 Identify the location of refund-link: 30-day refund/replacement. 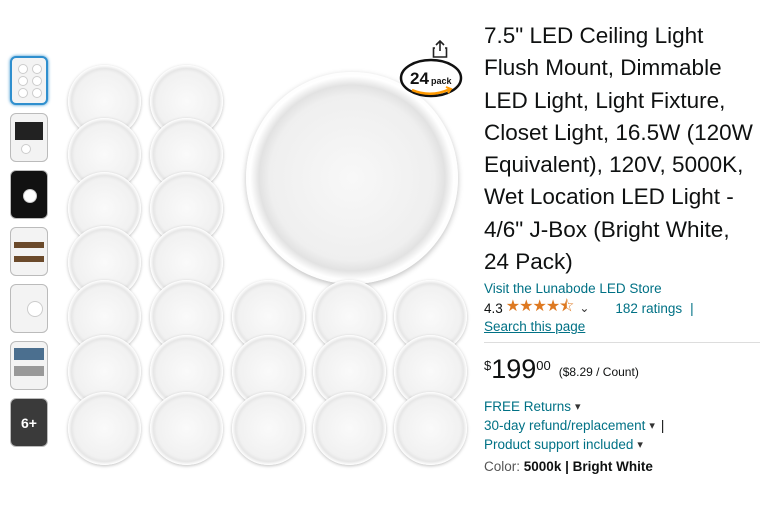
(564, 425).